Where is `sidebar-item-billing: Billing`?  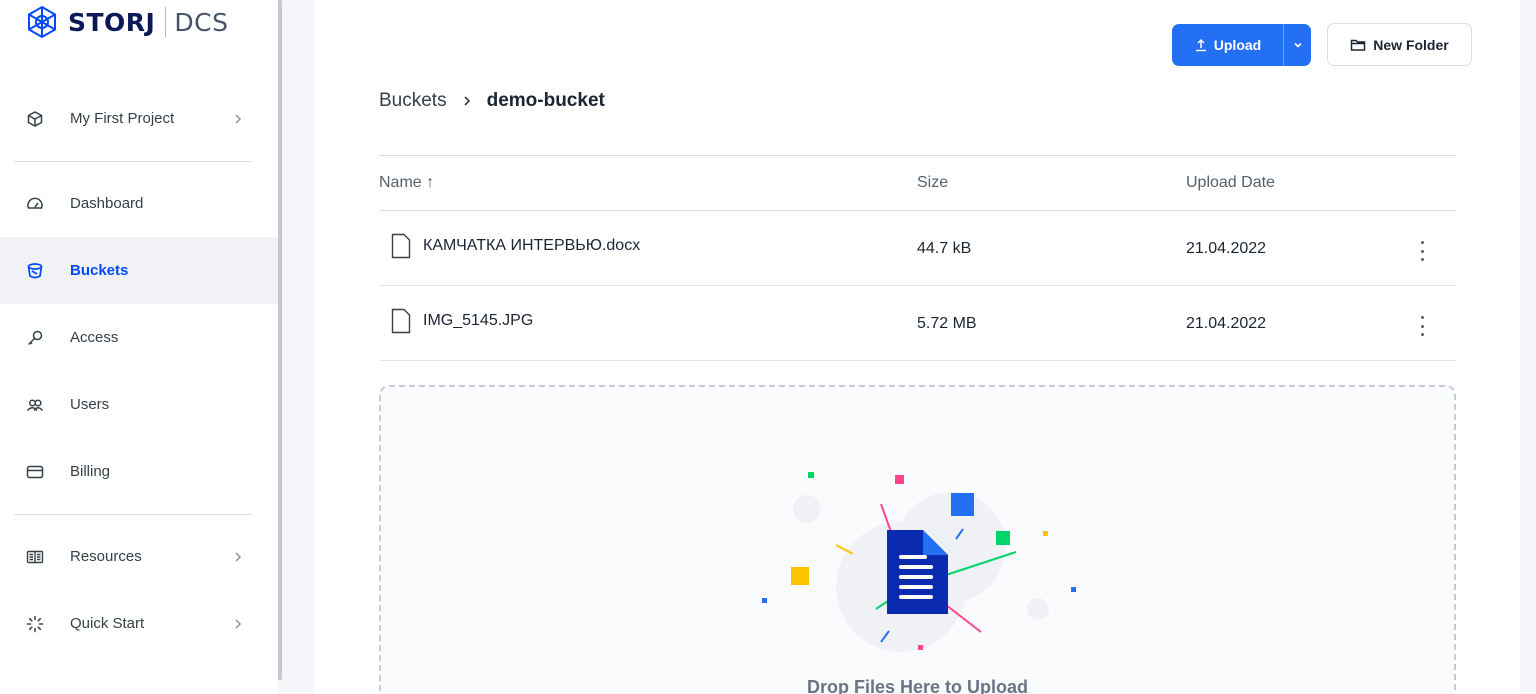
sidebar-item-billing: Billing is located at coordinates (139, 471).